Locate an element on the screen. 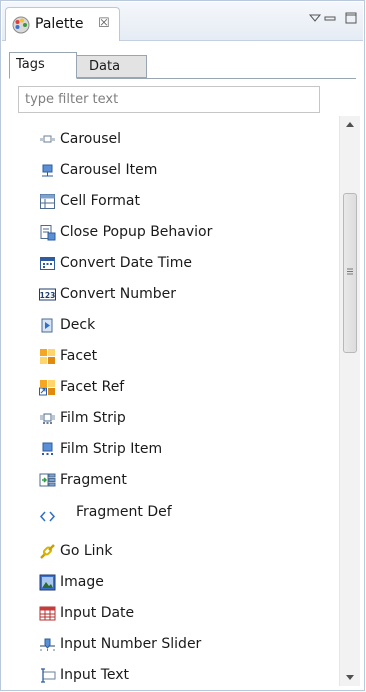 This screenshot has height=692, width=366. filter-input is located at coordinates (169, 99).